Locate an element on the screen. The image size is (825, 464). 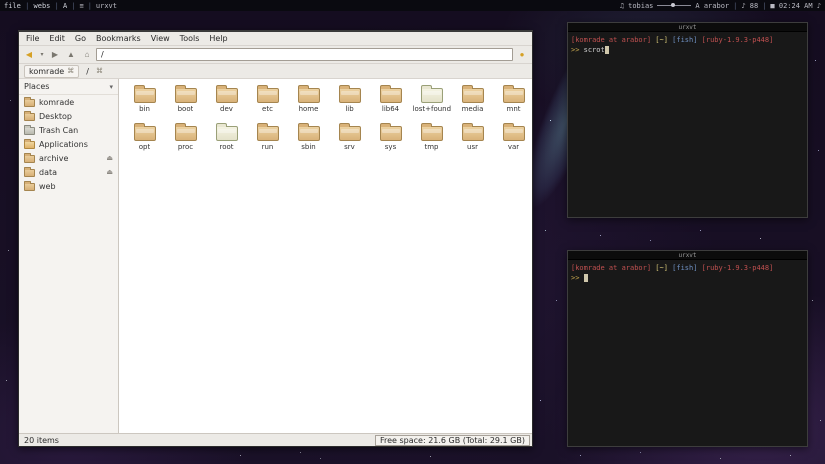
volume-slider-knob is located at coordinates (673, 5).